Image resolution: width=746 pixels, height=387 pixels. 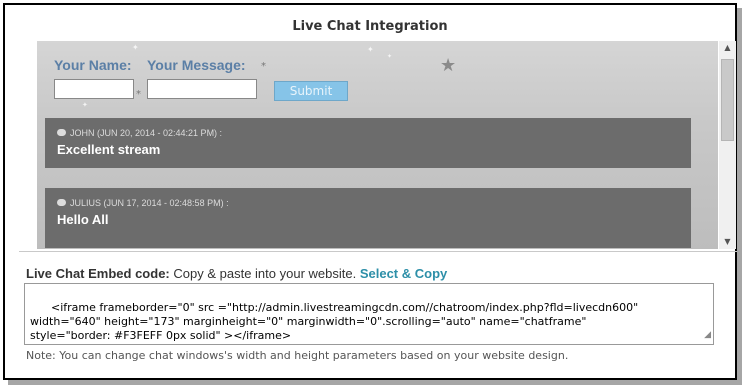 I want to click on divider, so click(x=378, y=251).